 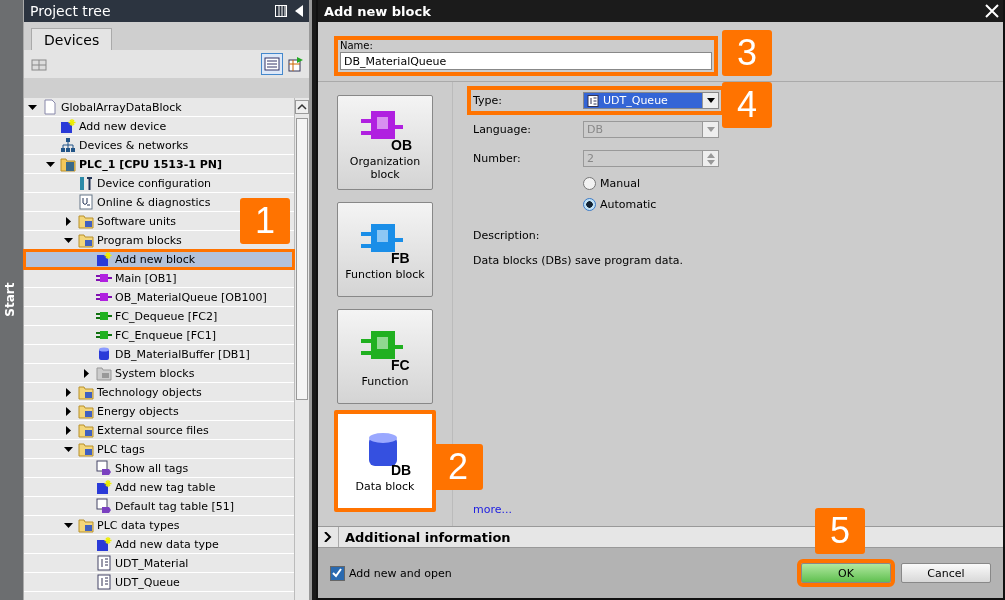 What do you see at coordinates (377, 11) in the screenshot?
I see `dialog-title: Add new block` at bounding box center [377, 11].